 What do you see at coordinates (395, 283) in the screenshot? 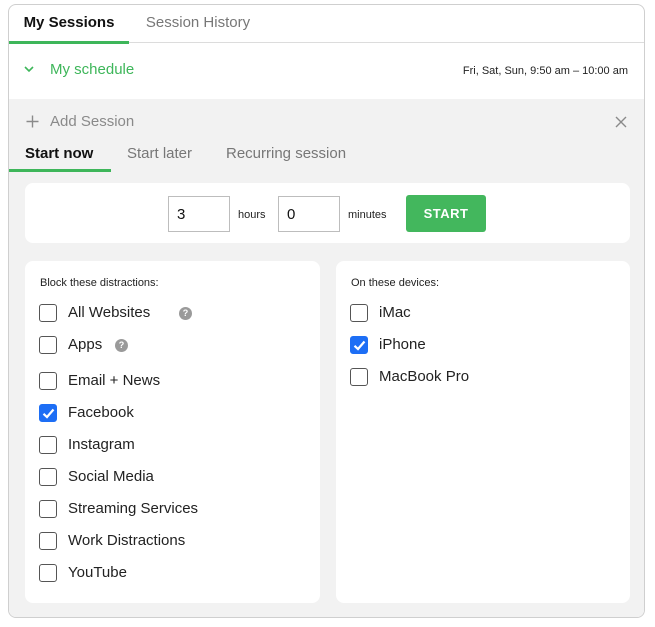
I see `devices-heading: On these devices:` at bounding box center [395, 283].